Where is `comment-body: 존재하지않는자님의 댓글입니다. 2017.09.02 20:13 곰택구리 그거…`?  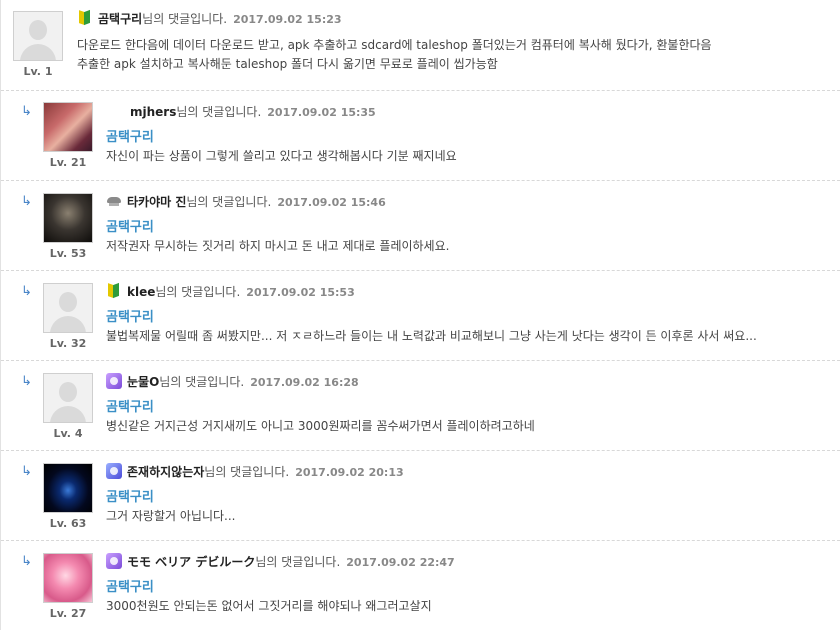 comment-body: 존재하지않는자님의 댓글입니다. 2017.09.02 20:13 곰택구리 그거… is located at coordinates (470, 494).